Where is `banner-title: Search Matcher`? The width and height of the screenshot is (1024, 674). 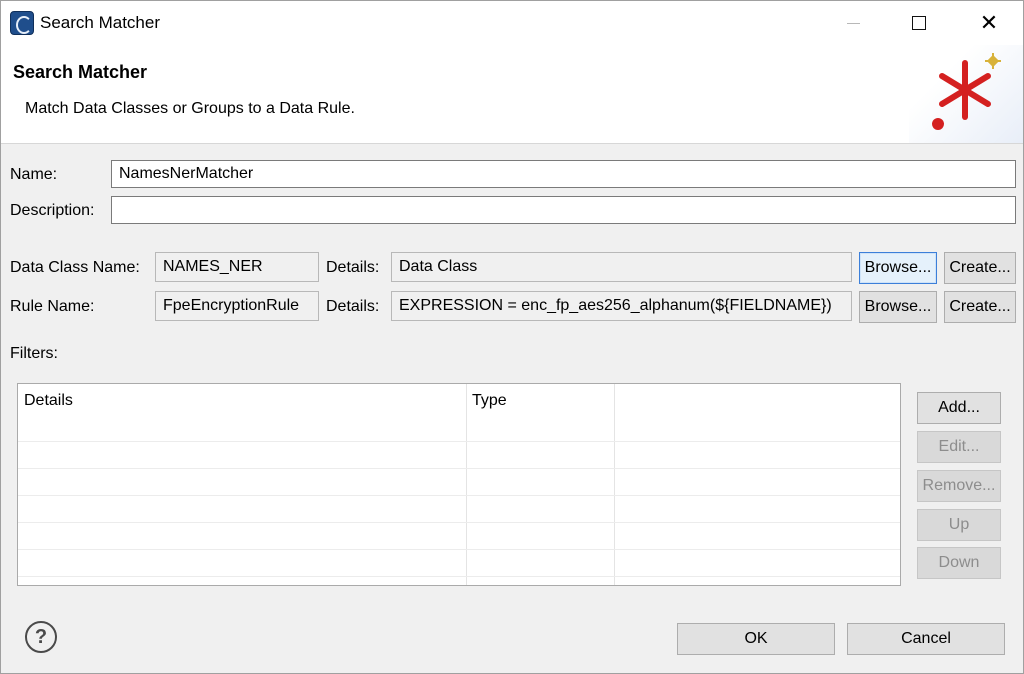
banner-title: Search Matcher is located at coordinates (80, 72).